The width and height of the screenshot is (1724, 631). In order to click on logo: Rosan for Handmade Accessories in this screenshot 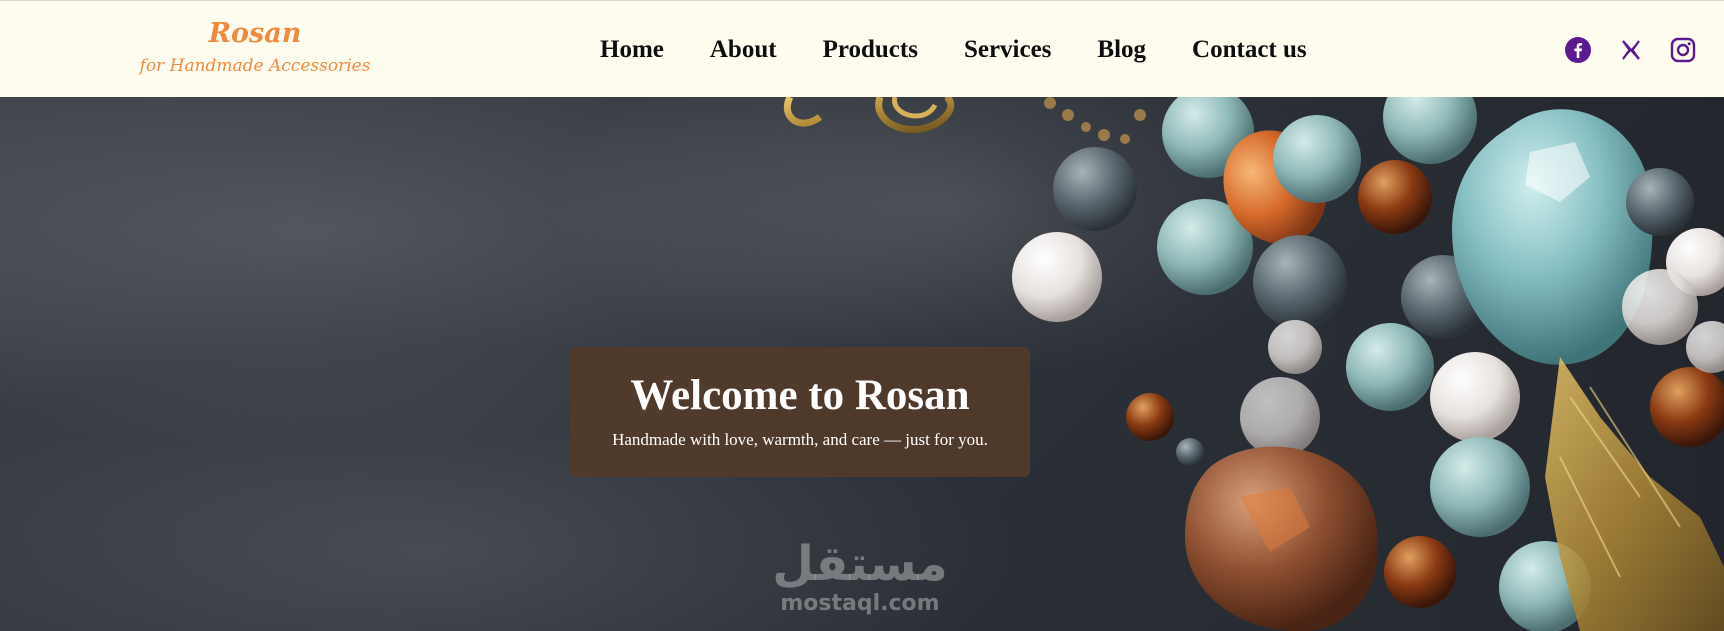, I will do `click(255, 47)`.